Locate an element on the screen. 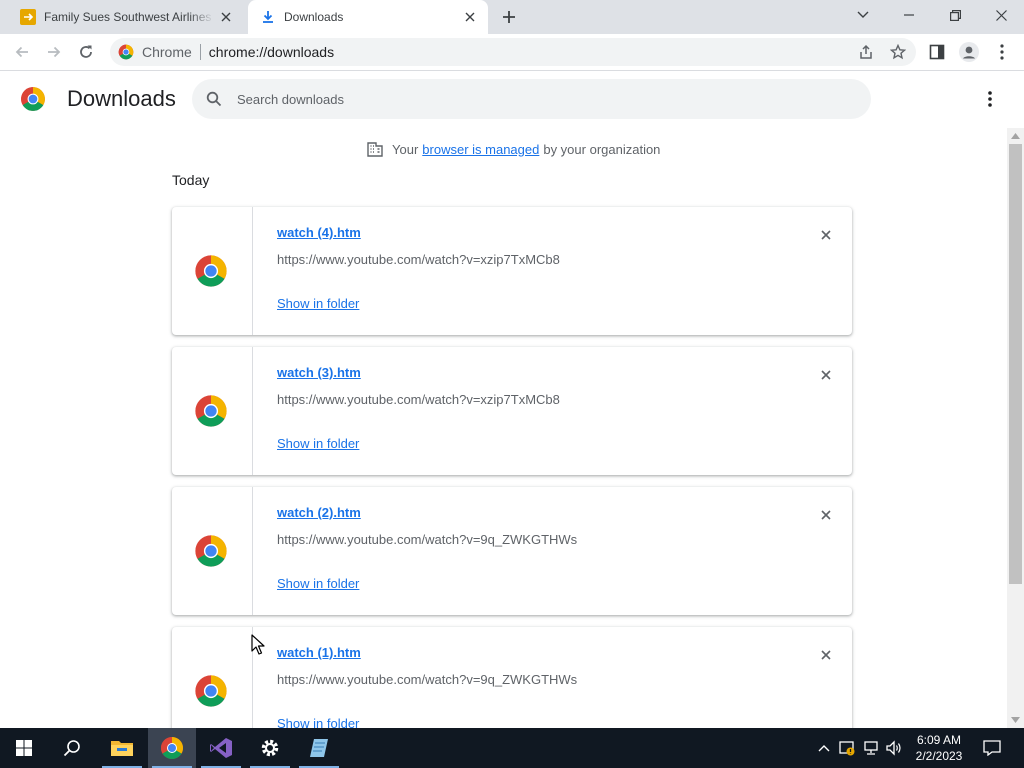  volume-tray-button is located at coordinates (894, 748).